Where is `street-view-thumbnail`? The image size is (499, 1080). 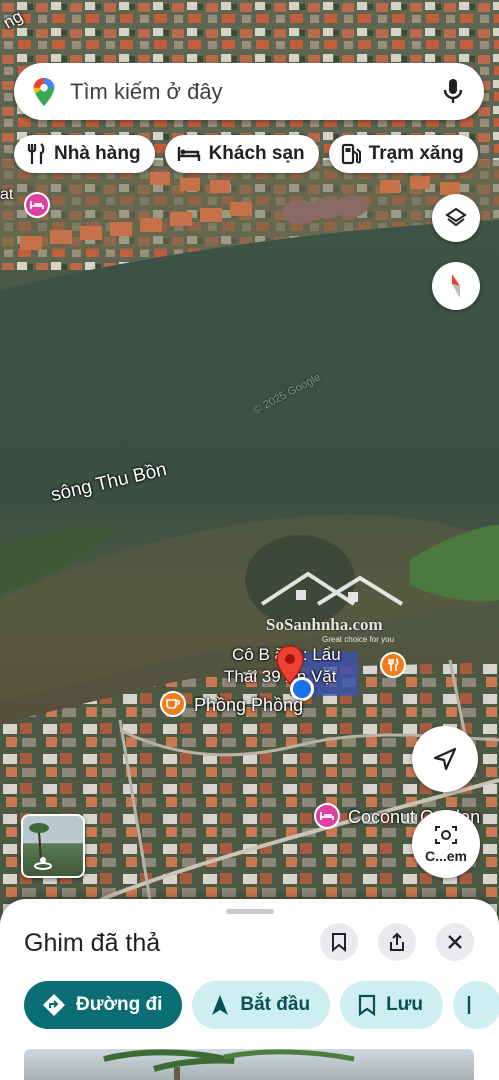 street-view-thumbnail is located at coordinates (53, 846).